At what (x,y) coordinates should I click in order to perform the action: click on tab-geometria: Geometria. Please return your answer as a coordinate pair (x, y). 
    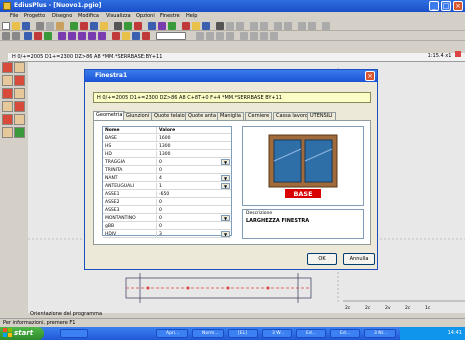
    Looking at the image, I should click on (109, 115).